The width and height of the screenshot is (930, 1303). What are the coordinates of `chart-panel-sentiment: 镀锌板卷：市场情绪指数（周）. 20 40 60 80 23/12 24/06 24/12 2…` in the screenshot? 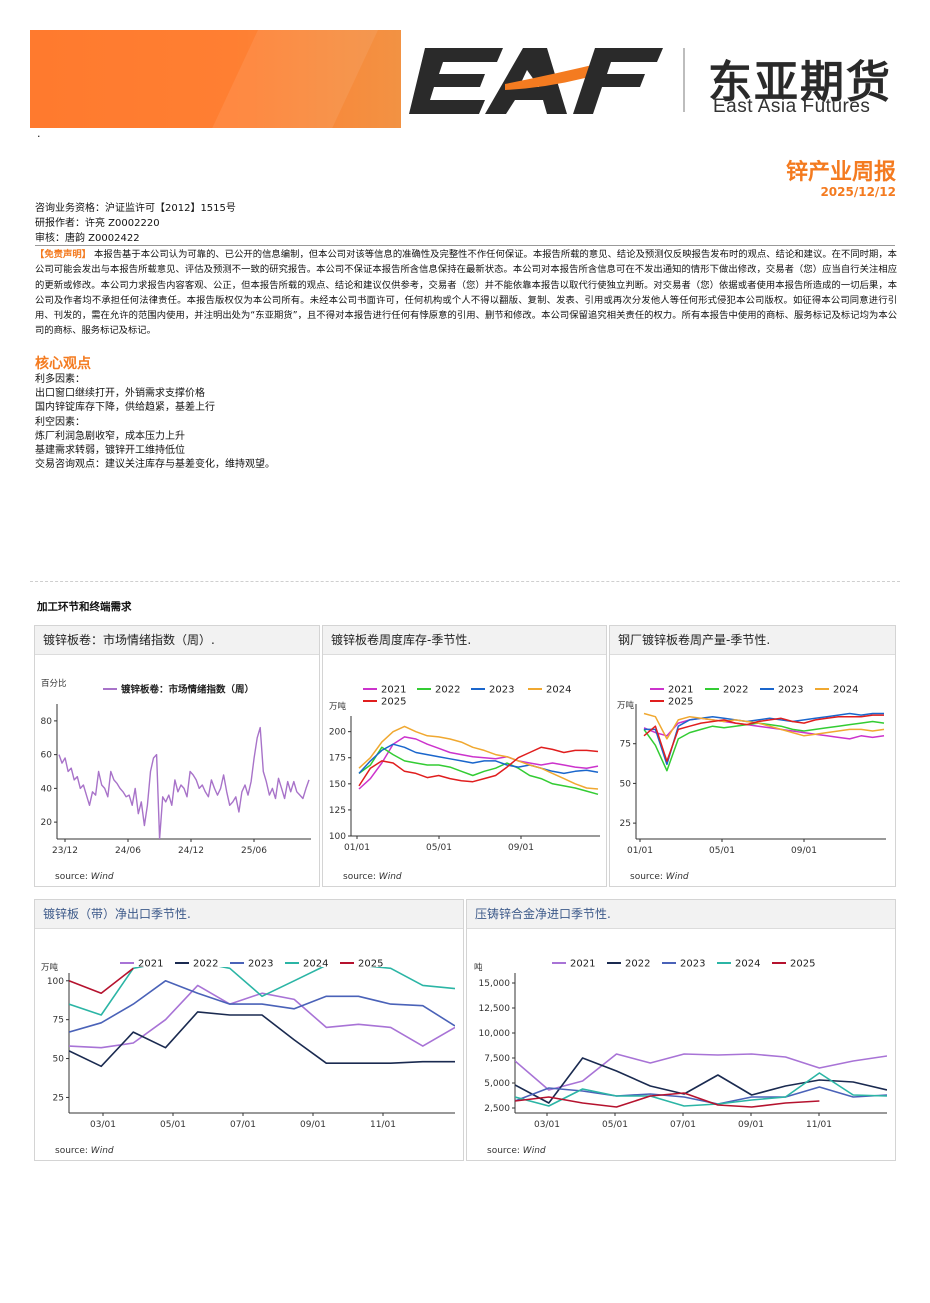 It's located at (177, 756).